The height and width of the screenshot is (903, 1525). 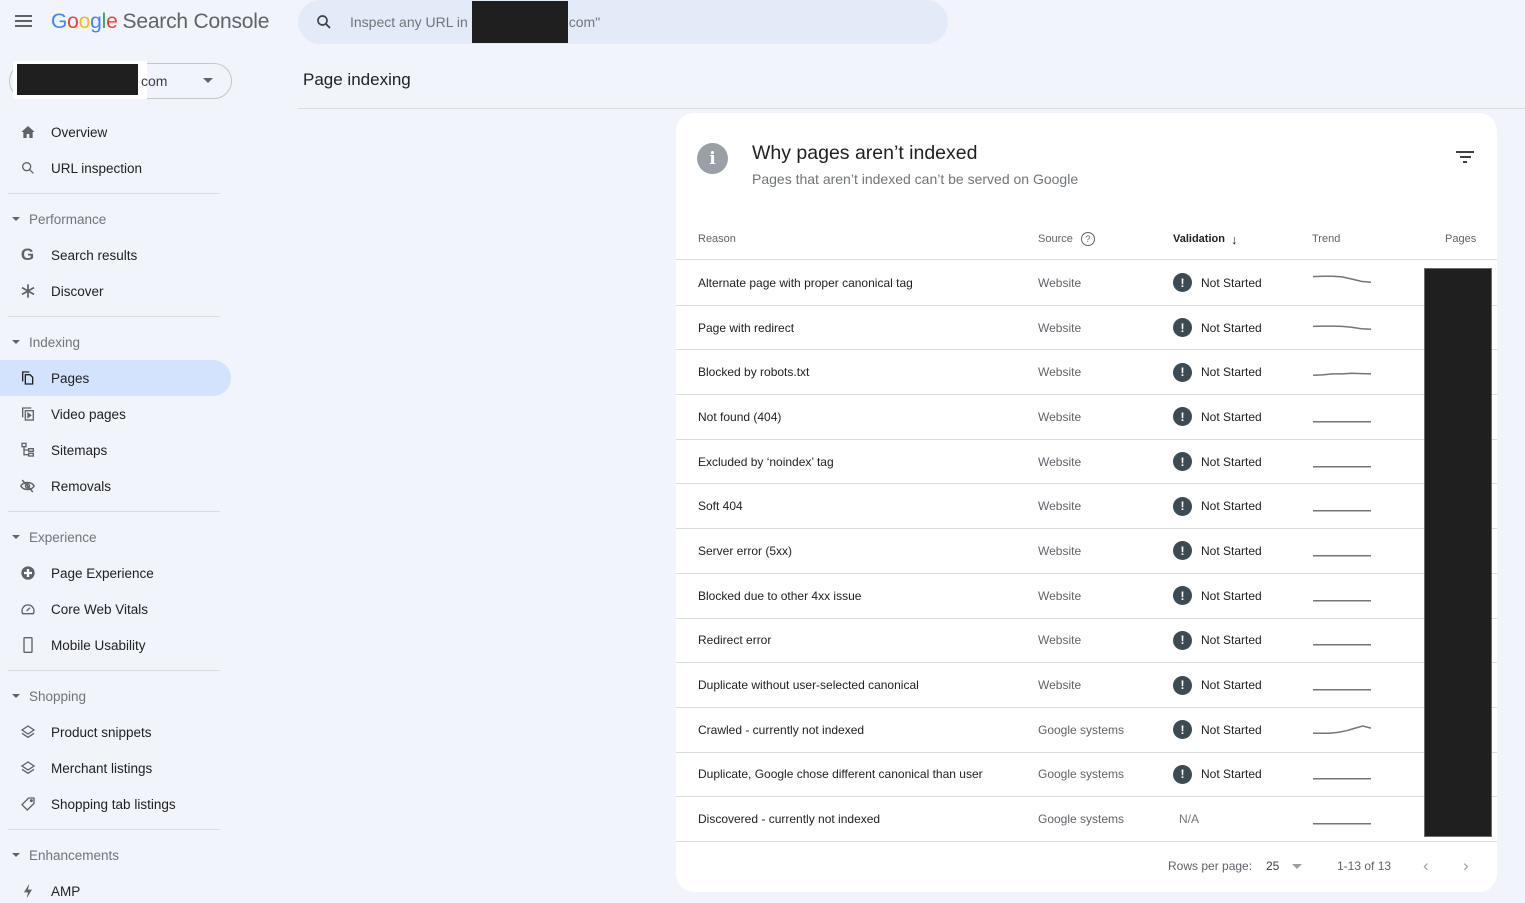 What do you see at coordinates (1086, 641) in the screenshot?
I see `table-row: Redirect error Website! Not Started` at bounding box center [1086, 641].